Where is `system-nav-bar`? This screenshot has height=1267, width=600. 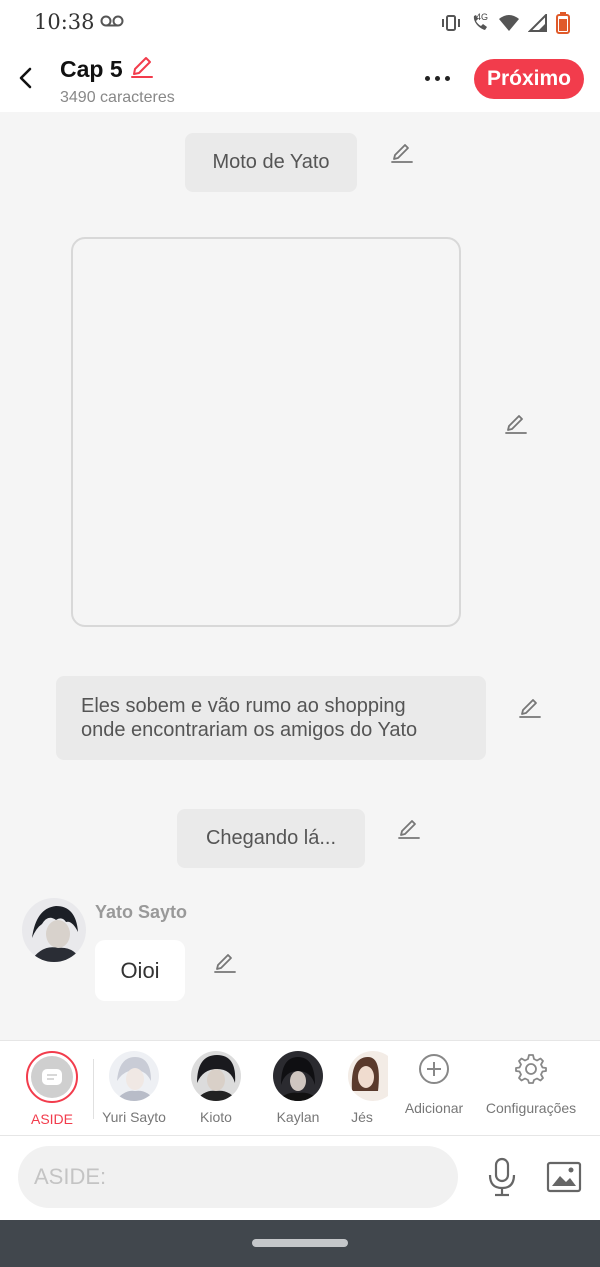 system-nav-bar is located at coordinates (300, 1243).